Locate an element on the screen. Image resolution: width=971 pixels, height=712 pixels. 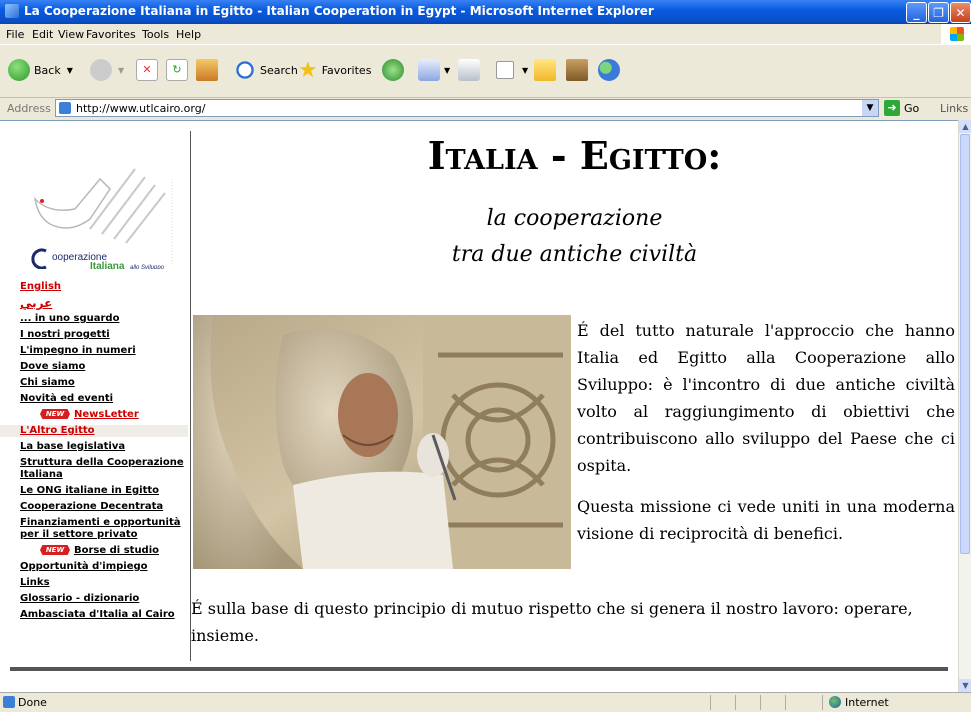
research-icon is located at coordinates (577, 70).